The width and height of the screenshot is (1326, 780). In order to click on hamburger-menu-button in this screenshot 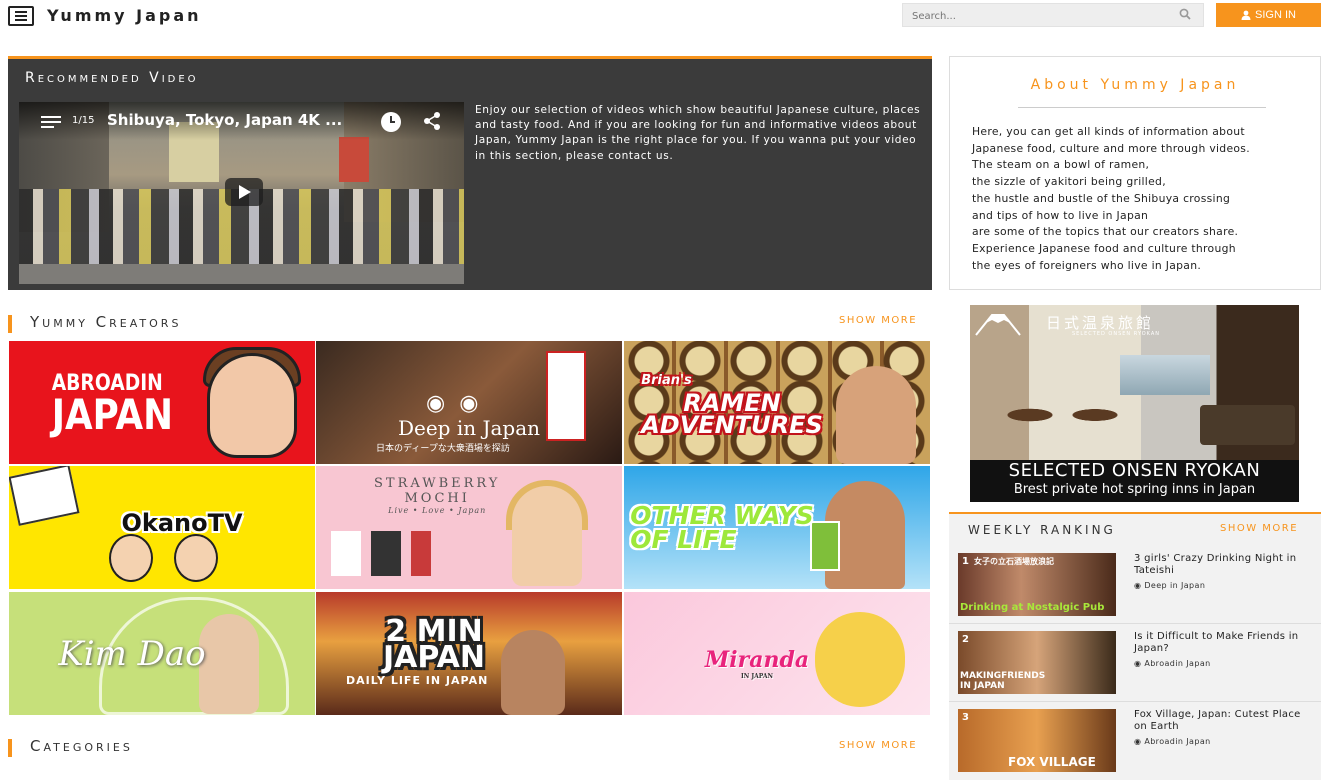, I will do `click(21, 16)`.